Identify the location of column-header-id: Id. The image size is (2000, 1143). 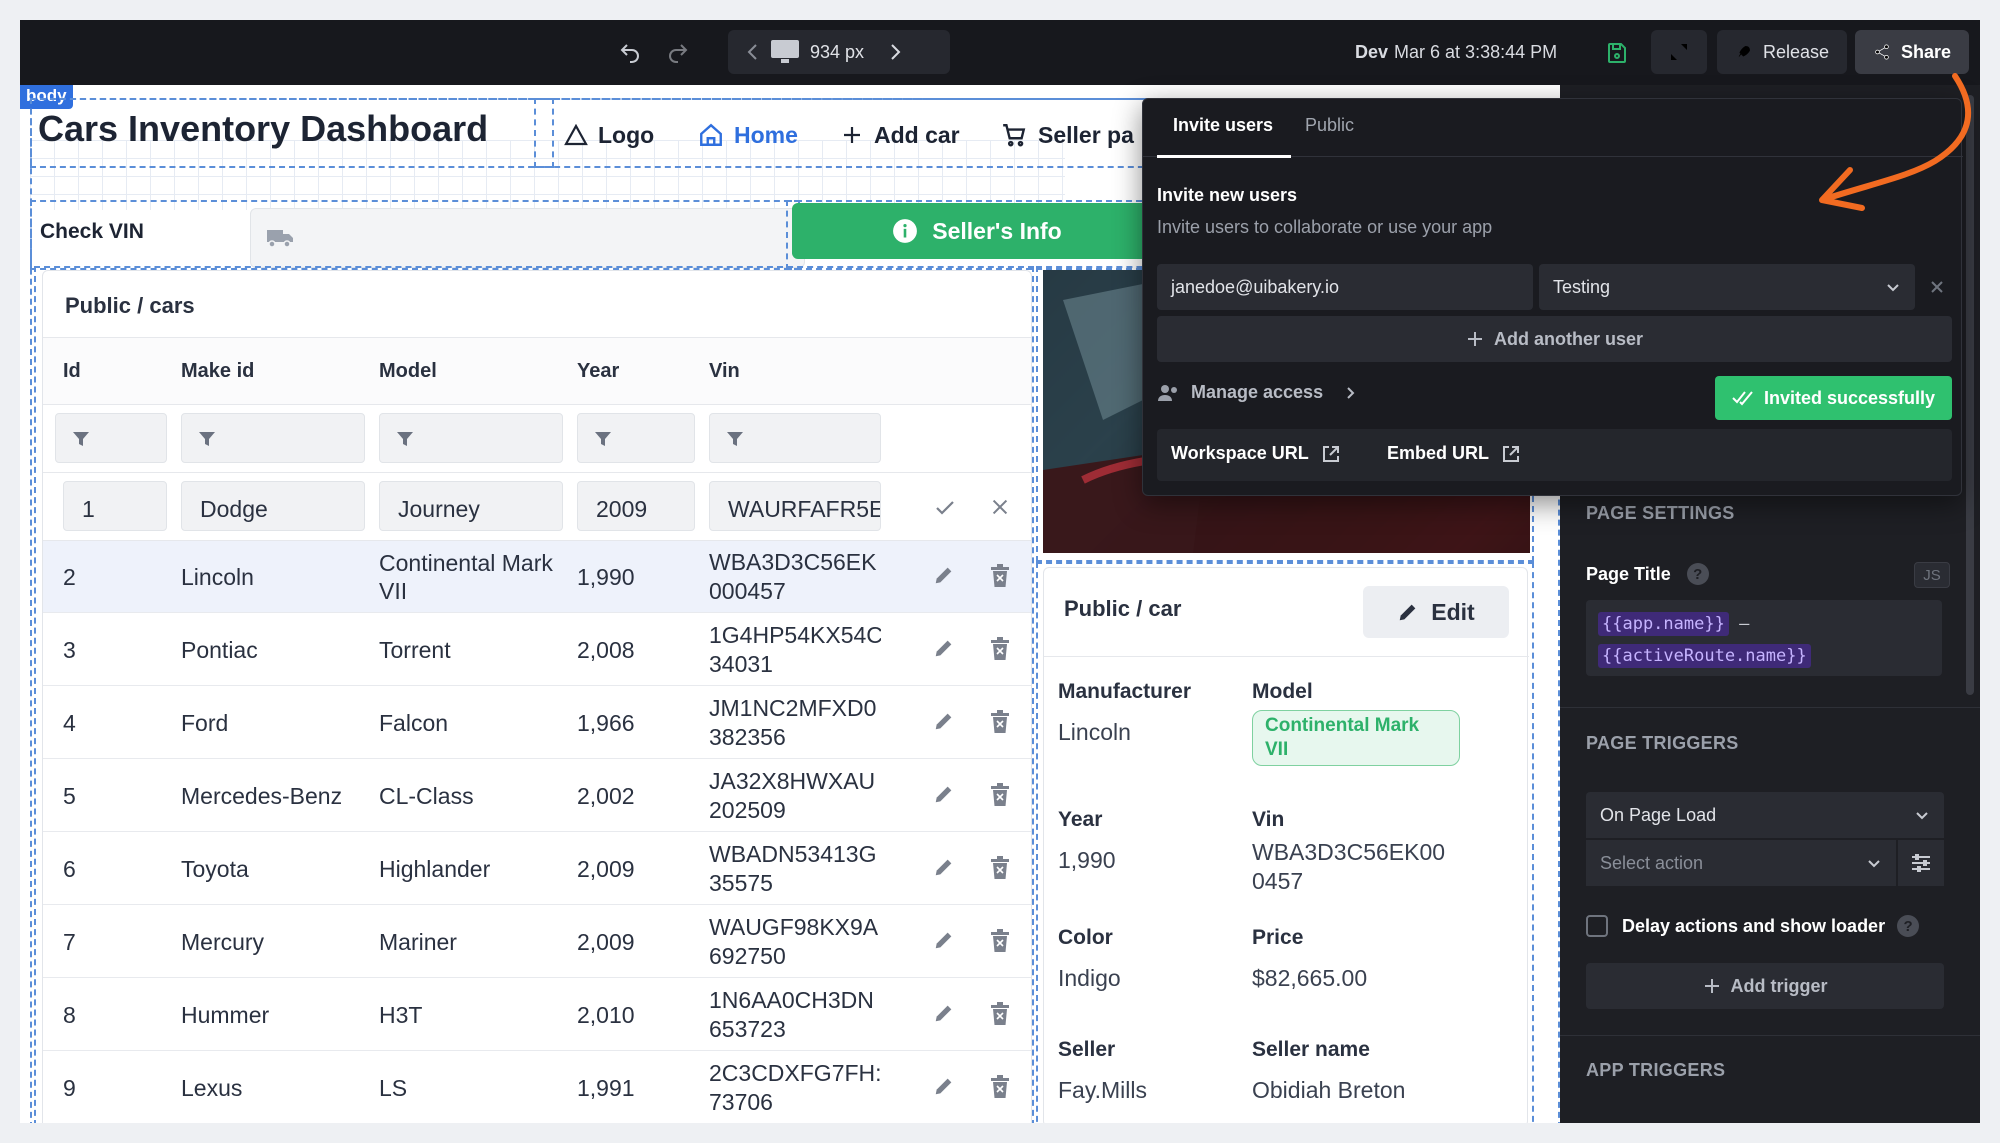
(72, 371).